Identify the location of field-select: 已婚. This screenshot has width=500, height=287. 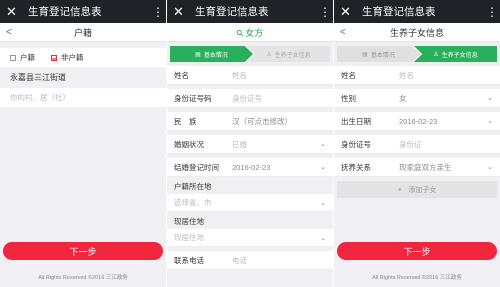
(276, 144).